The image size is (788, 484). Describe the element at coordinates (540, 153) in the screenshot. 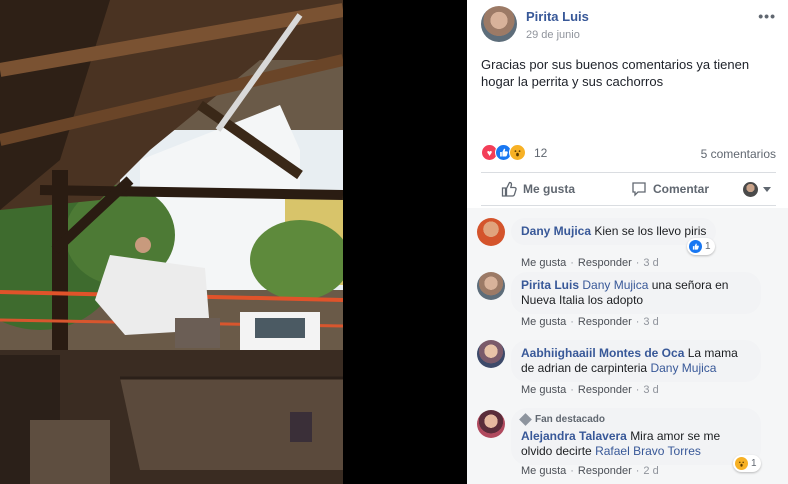

I see `reaction-count: 12` at that location.